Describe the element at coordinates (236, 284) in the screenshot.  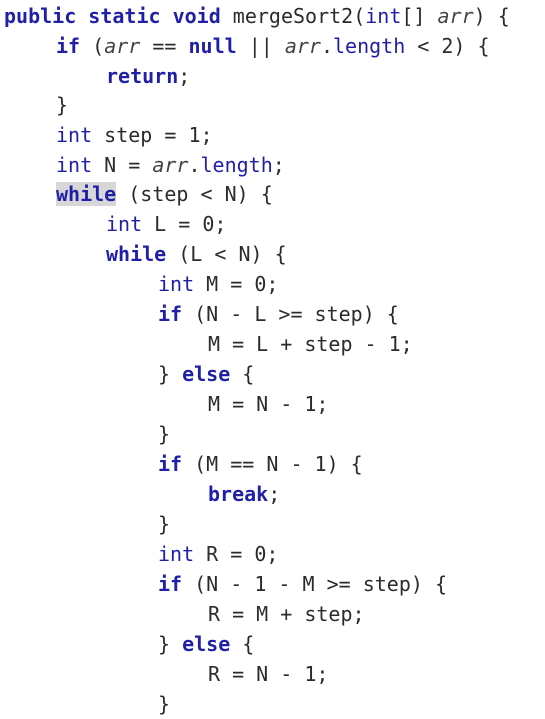
I see `code-token: M = 0;` at that location.